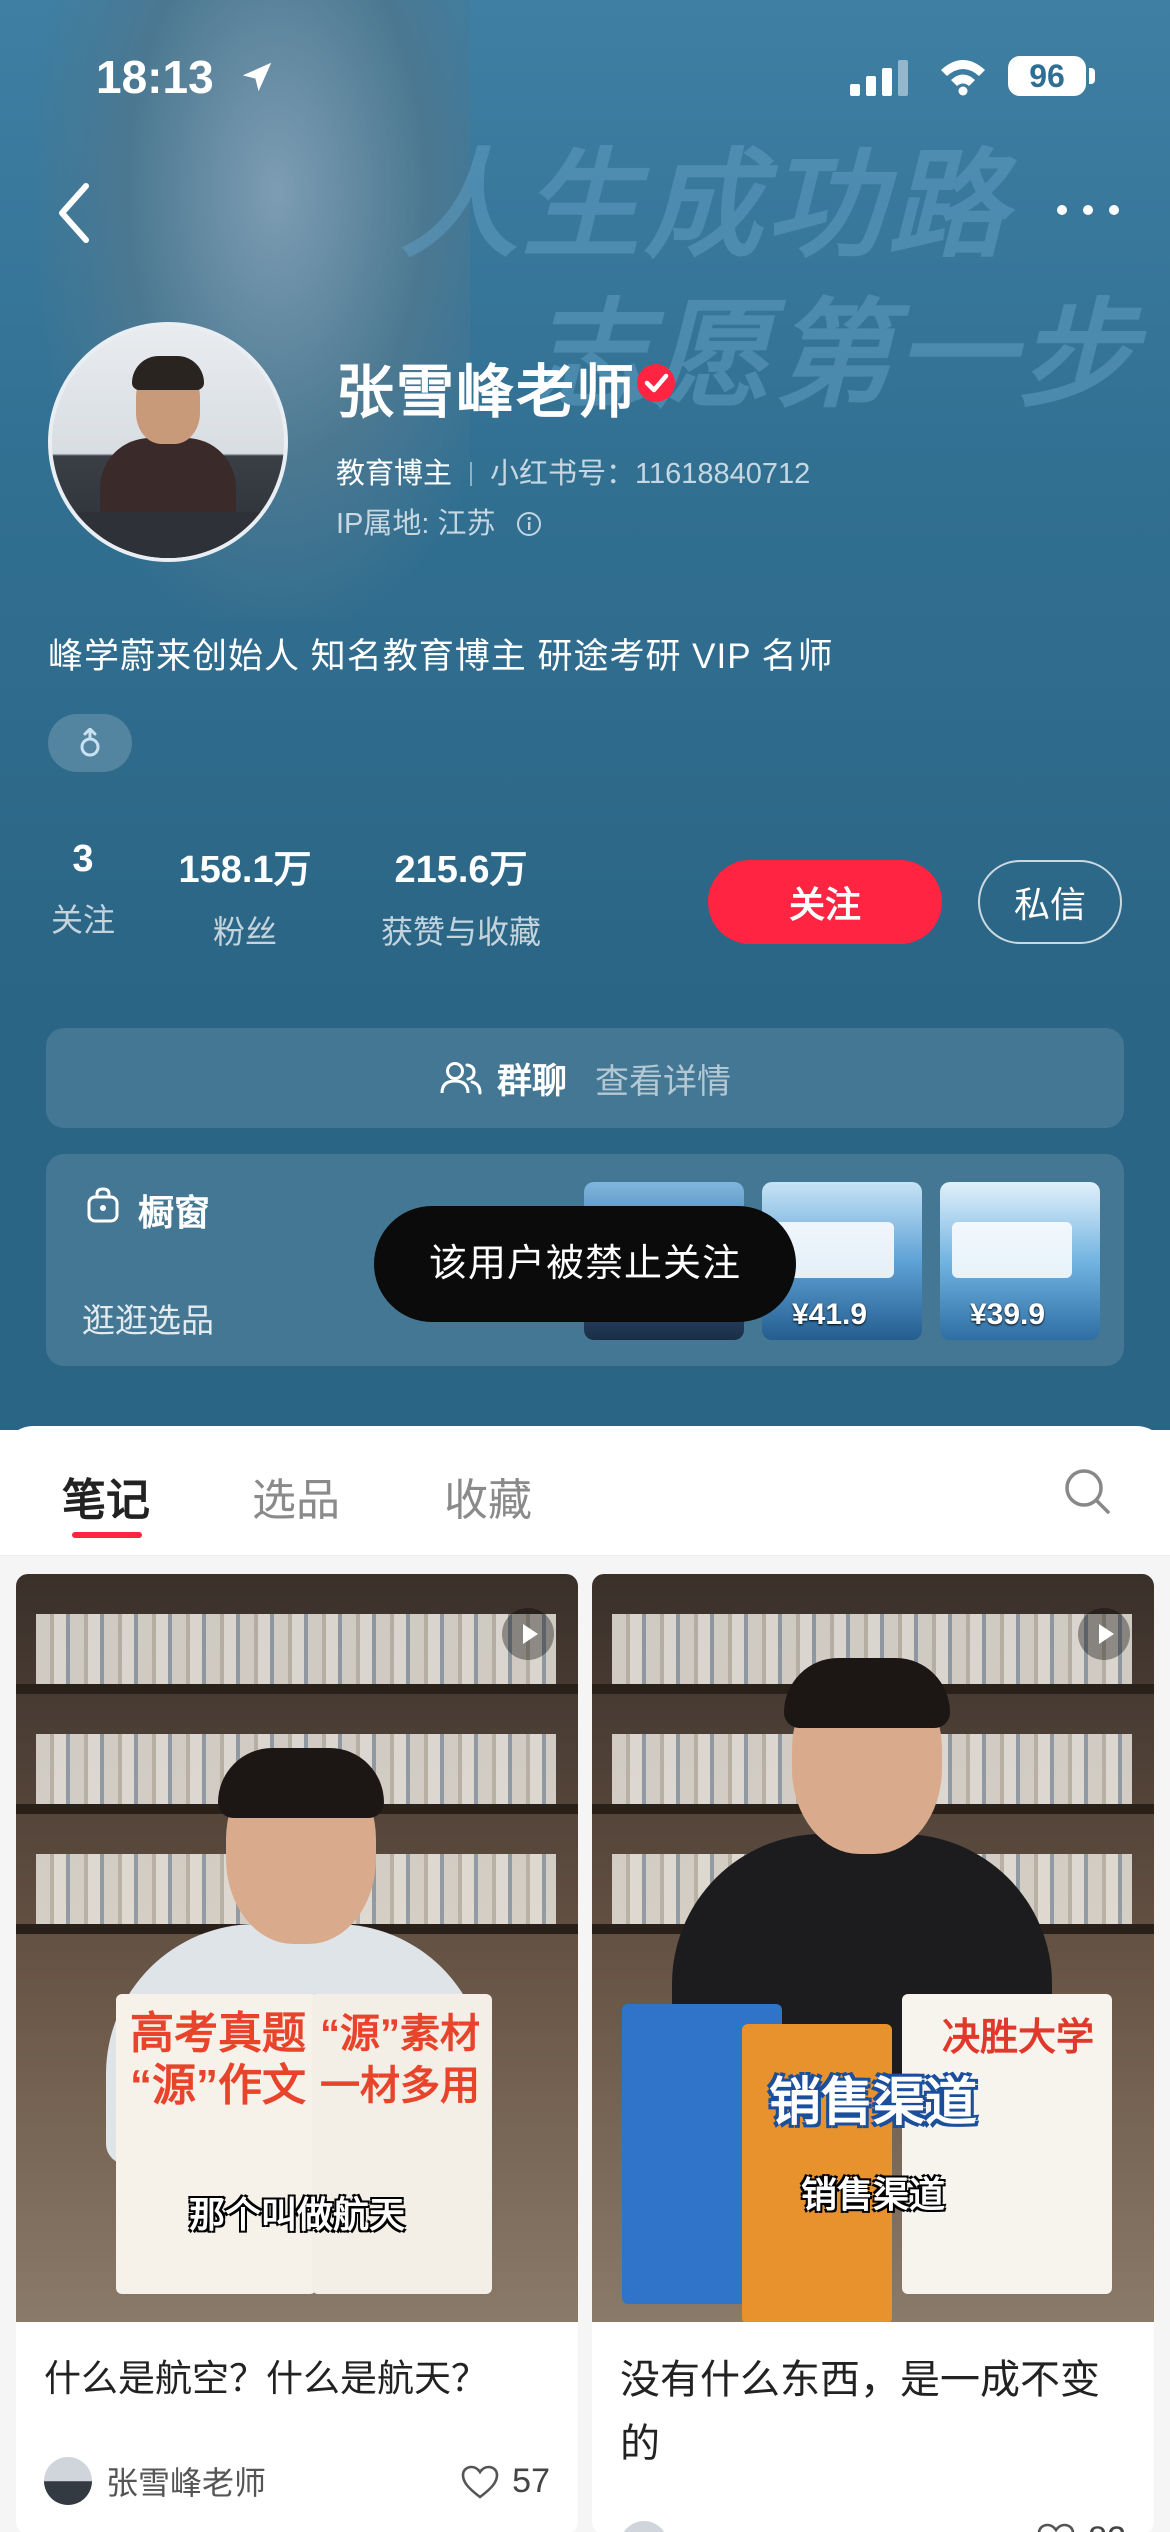 This screenshot has width=1170, height=2532. What do you see at coordinates (245, 895) in the screenshot?
I see `stat-fans: 158.1万 粉丝` at bounding box center [245, 895].